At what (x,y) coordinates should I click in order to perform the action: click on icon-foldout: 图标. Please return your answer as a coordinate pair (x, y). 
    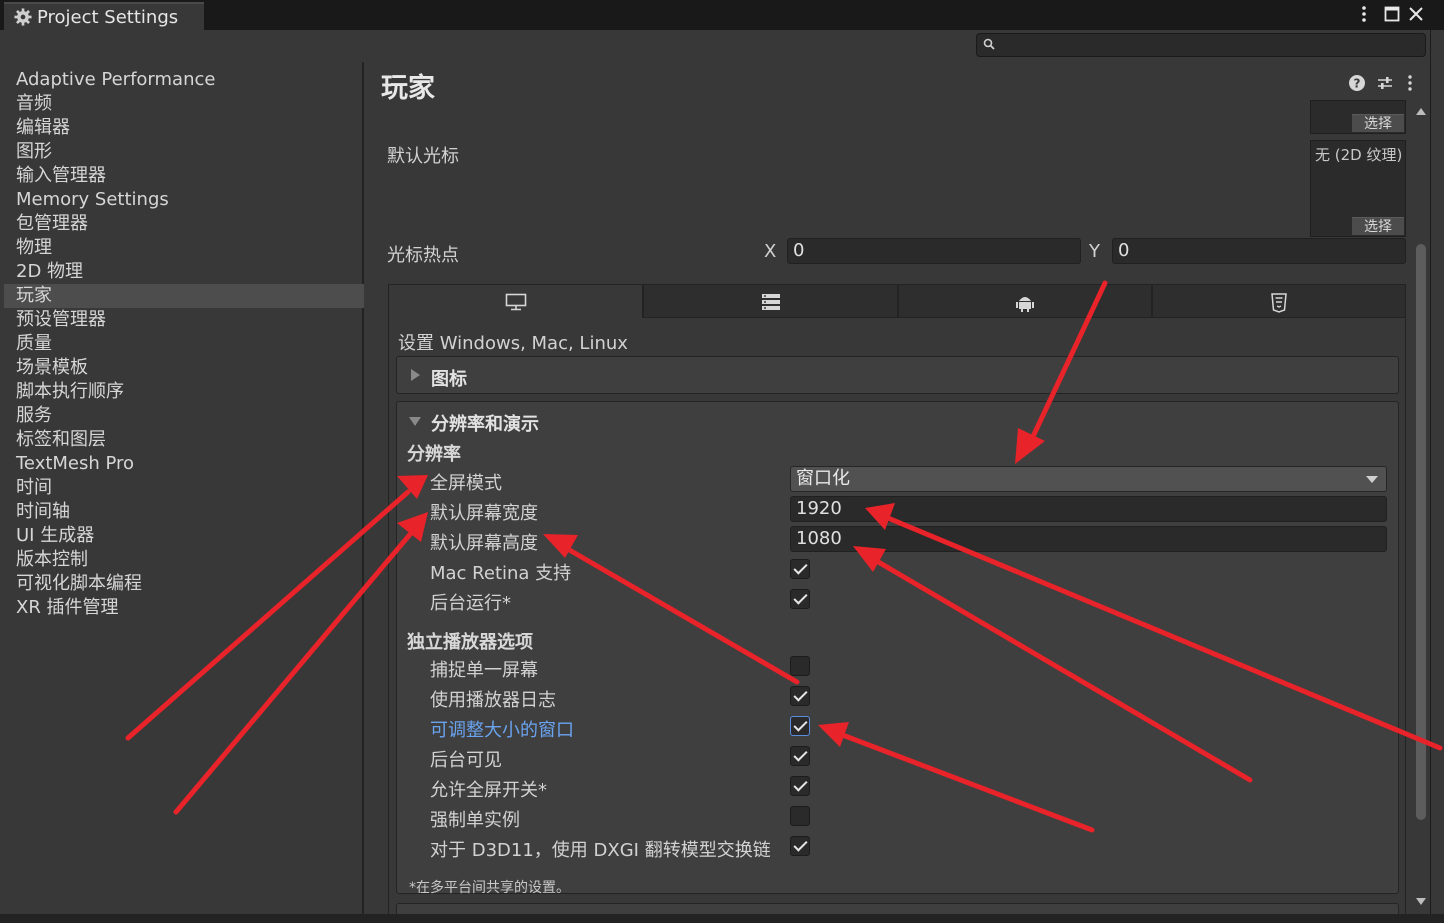
    Looking at the image, I should click on (897, 375).